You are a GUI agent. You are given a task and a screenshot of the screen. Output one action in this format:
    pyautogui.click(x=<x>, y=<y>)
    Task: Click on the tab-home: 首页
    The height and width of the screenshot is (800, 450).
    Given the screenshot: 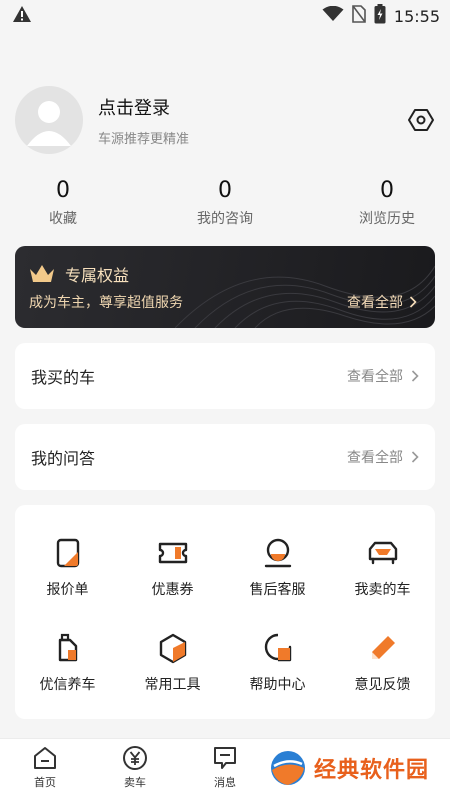 What is the action you would take?
    pyautogui.click(x=45, y=767)
    